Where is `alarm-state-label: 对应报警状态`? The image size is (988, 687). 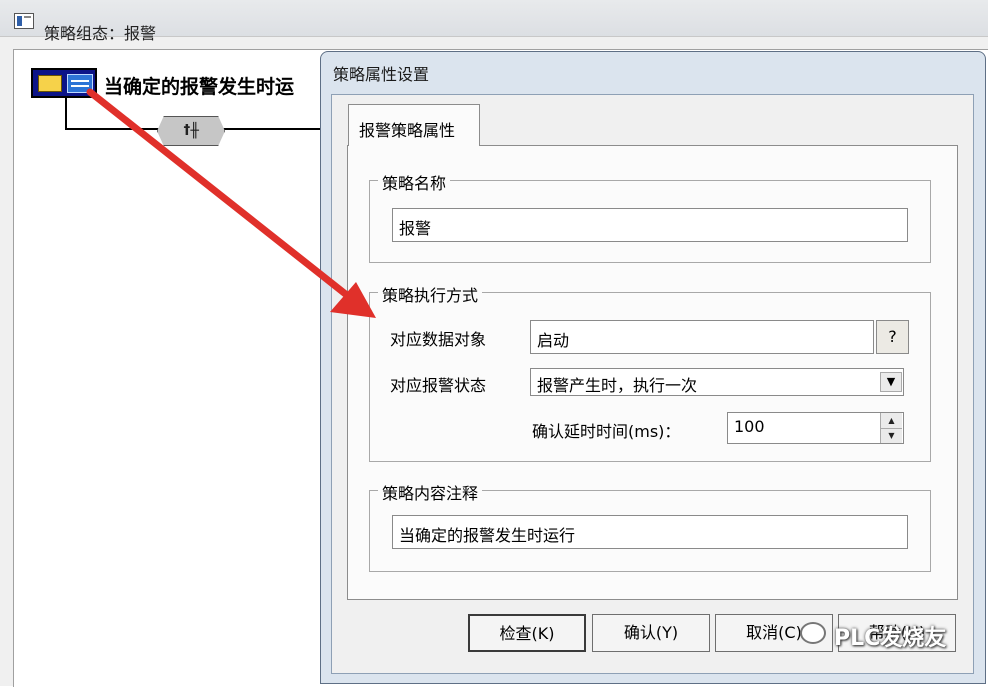
alarm-state-label: 对应报警状态 is located at coordinates (438, 385).